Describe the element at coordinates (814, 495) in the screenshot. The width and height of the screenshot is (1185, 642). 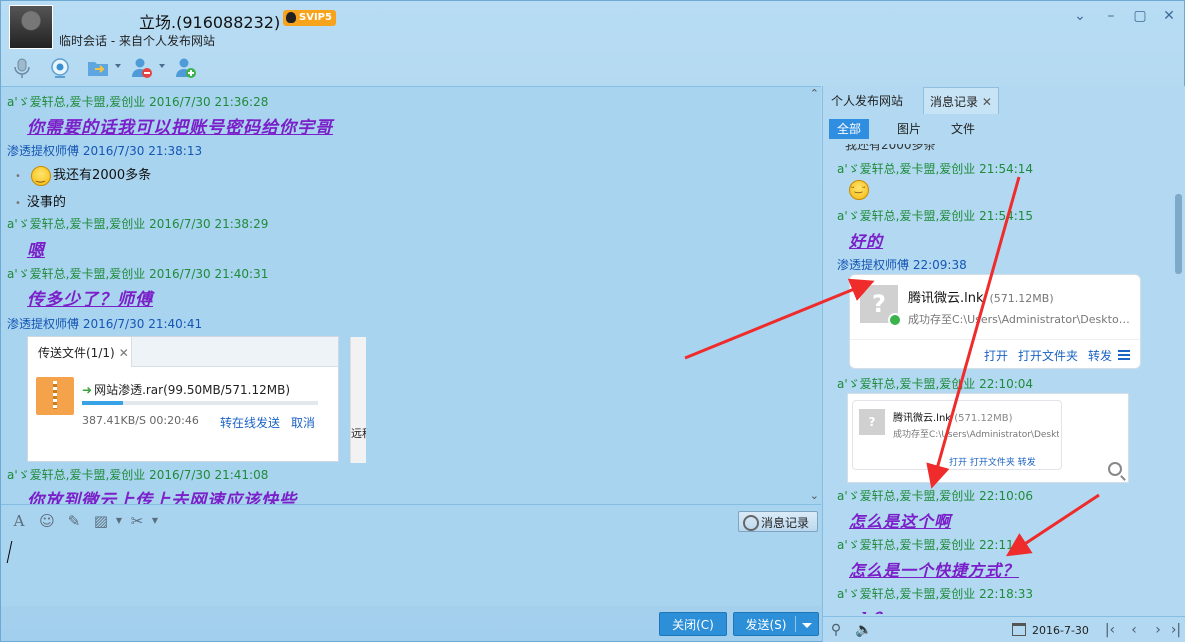
I see `scroll-down-icon: ⌄` at that location.